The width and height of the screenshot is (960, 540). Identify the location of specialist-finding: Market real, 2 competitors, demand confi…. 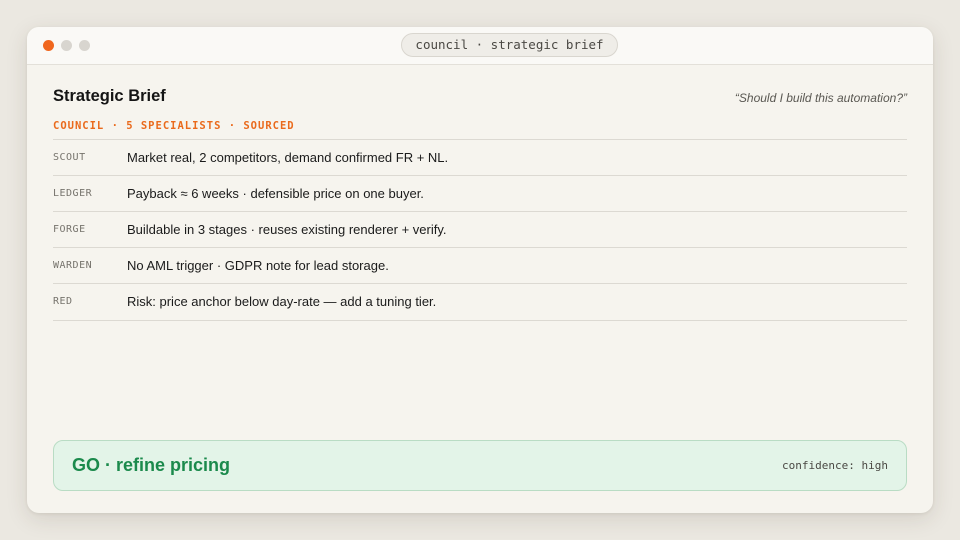
(288, 157).